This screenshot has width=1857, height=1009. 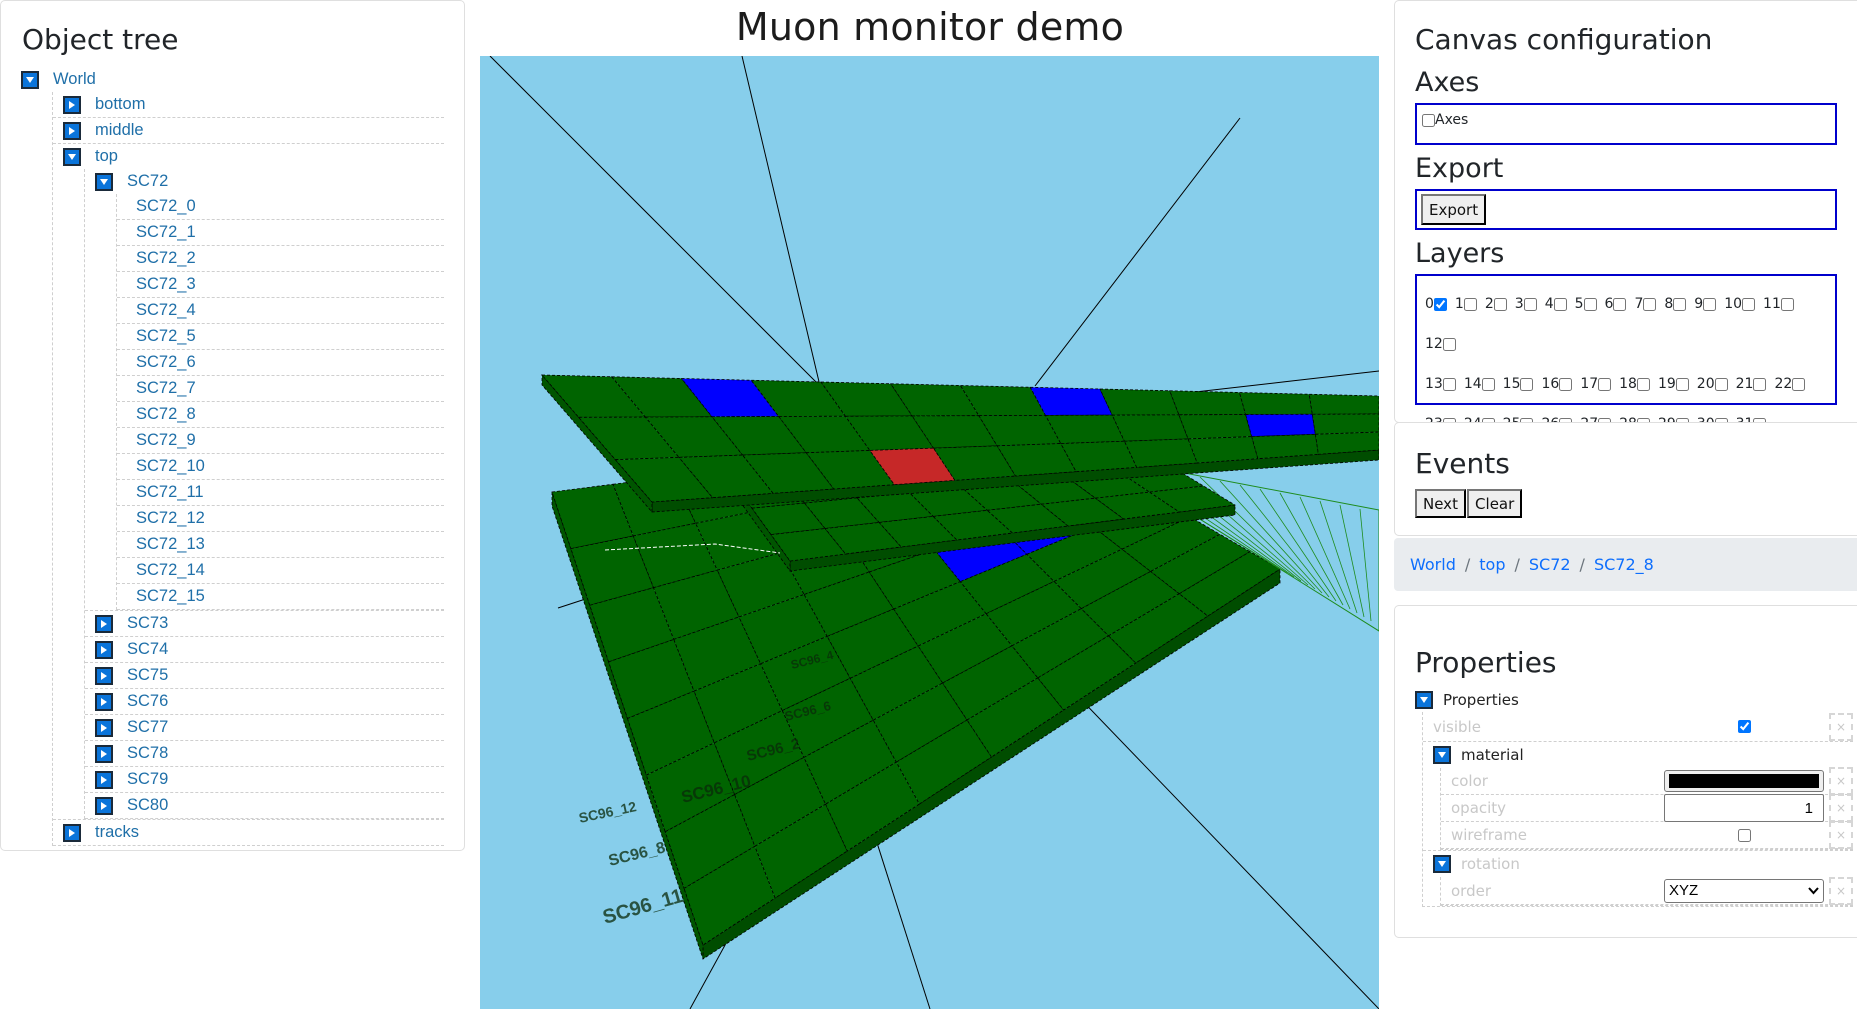 I want to click on tree-leaf-label: SC72_11, so click(x=170, y=492).